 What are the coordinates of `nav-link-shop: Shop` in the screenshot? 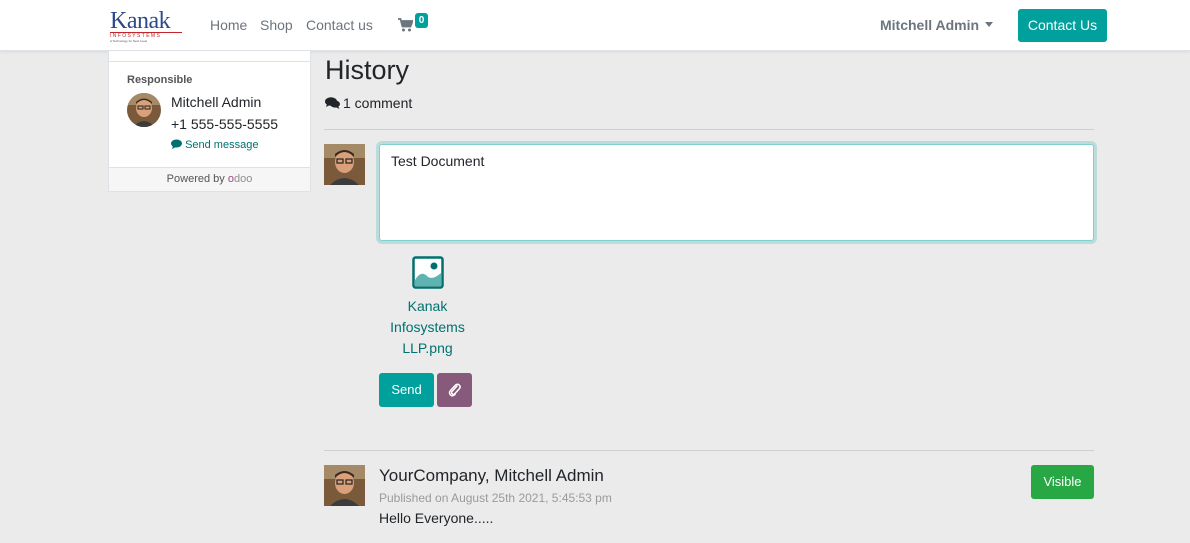 It's located at (276, 25).